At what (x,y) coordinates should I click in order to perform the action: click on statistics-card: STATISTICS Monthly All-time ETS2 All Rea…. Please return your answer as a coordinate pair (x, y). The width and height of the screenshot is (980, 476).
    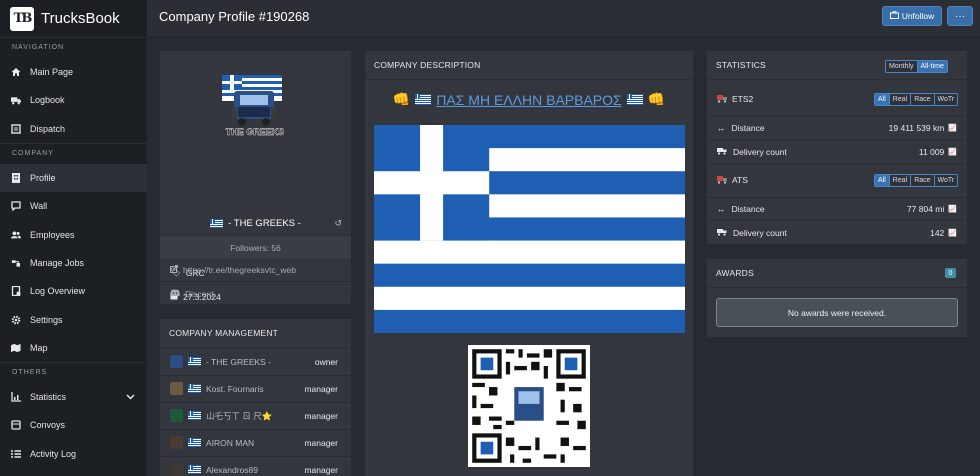
    Looking at the image, I should click on (837, 147).